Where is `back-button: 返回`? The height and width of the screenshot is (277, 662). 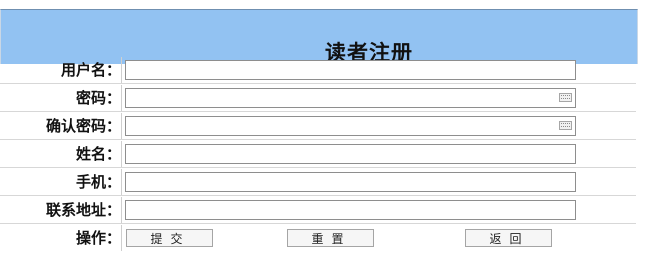
back-button: 返回 is located at coordinates (508, 238).